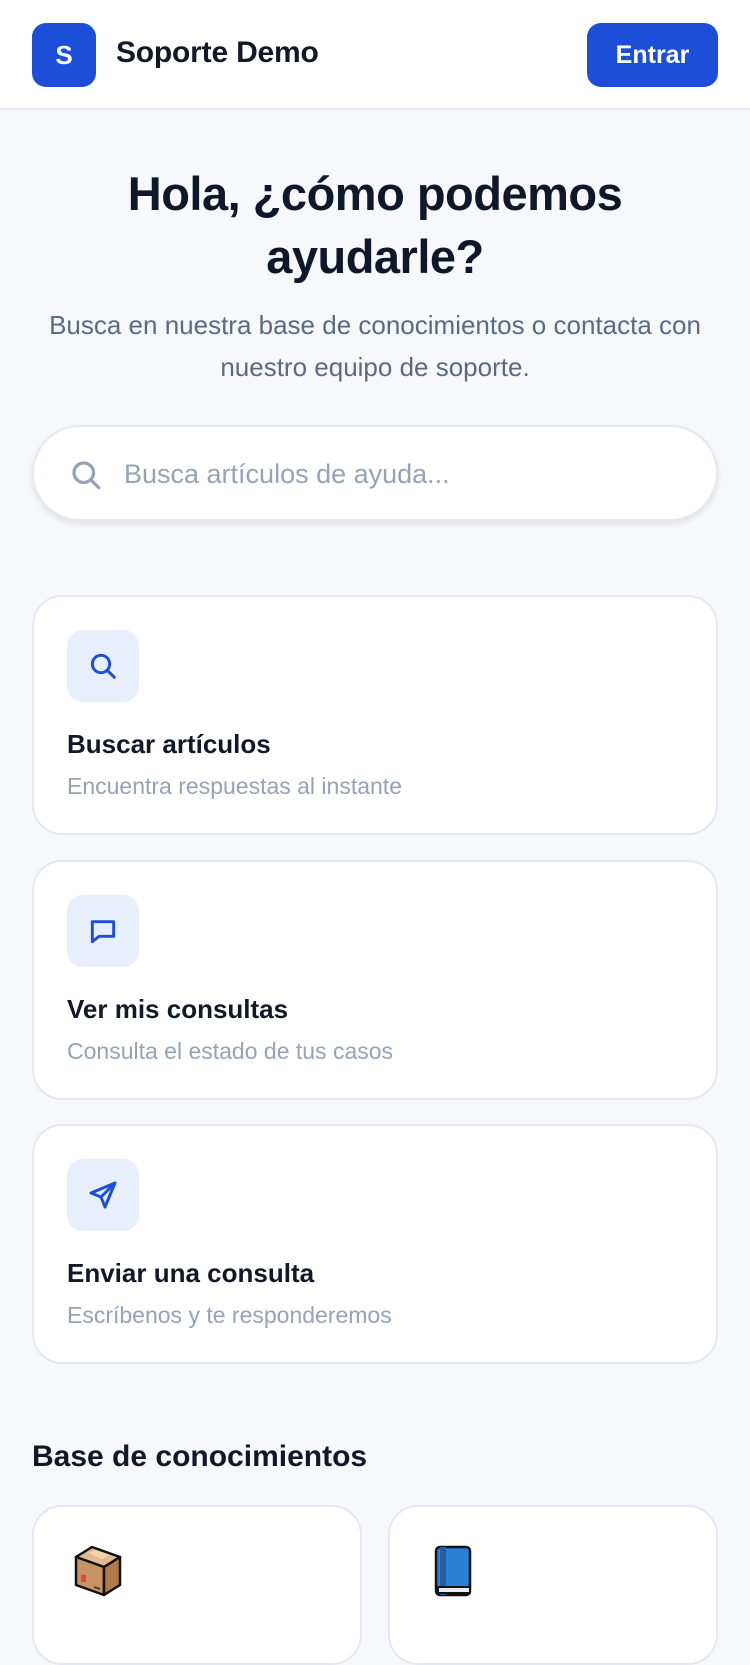 This screenshot has height=1665, width=750. I want to click on card-title: Buscar artículos, so click(169, 744).